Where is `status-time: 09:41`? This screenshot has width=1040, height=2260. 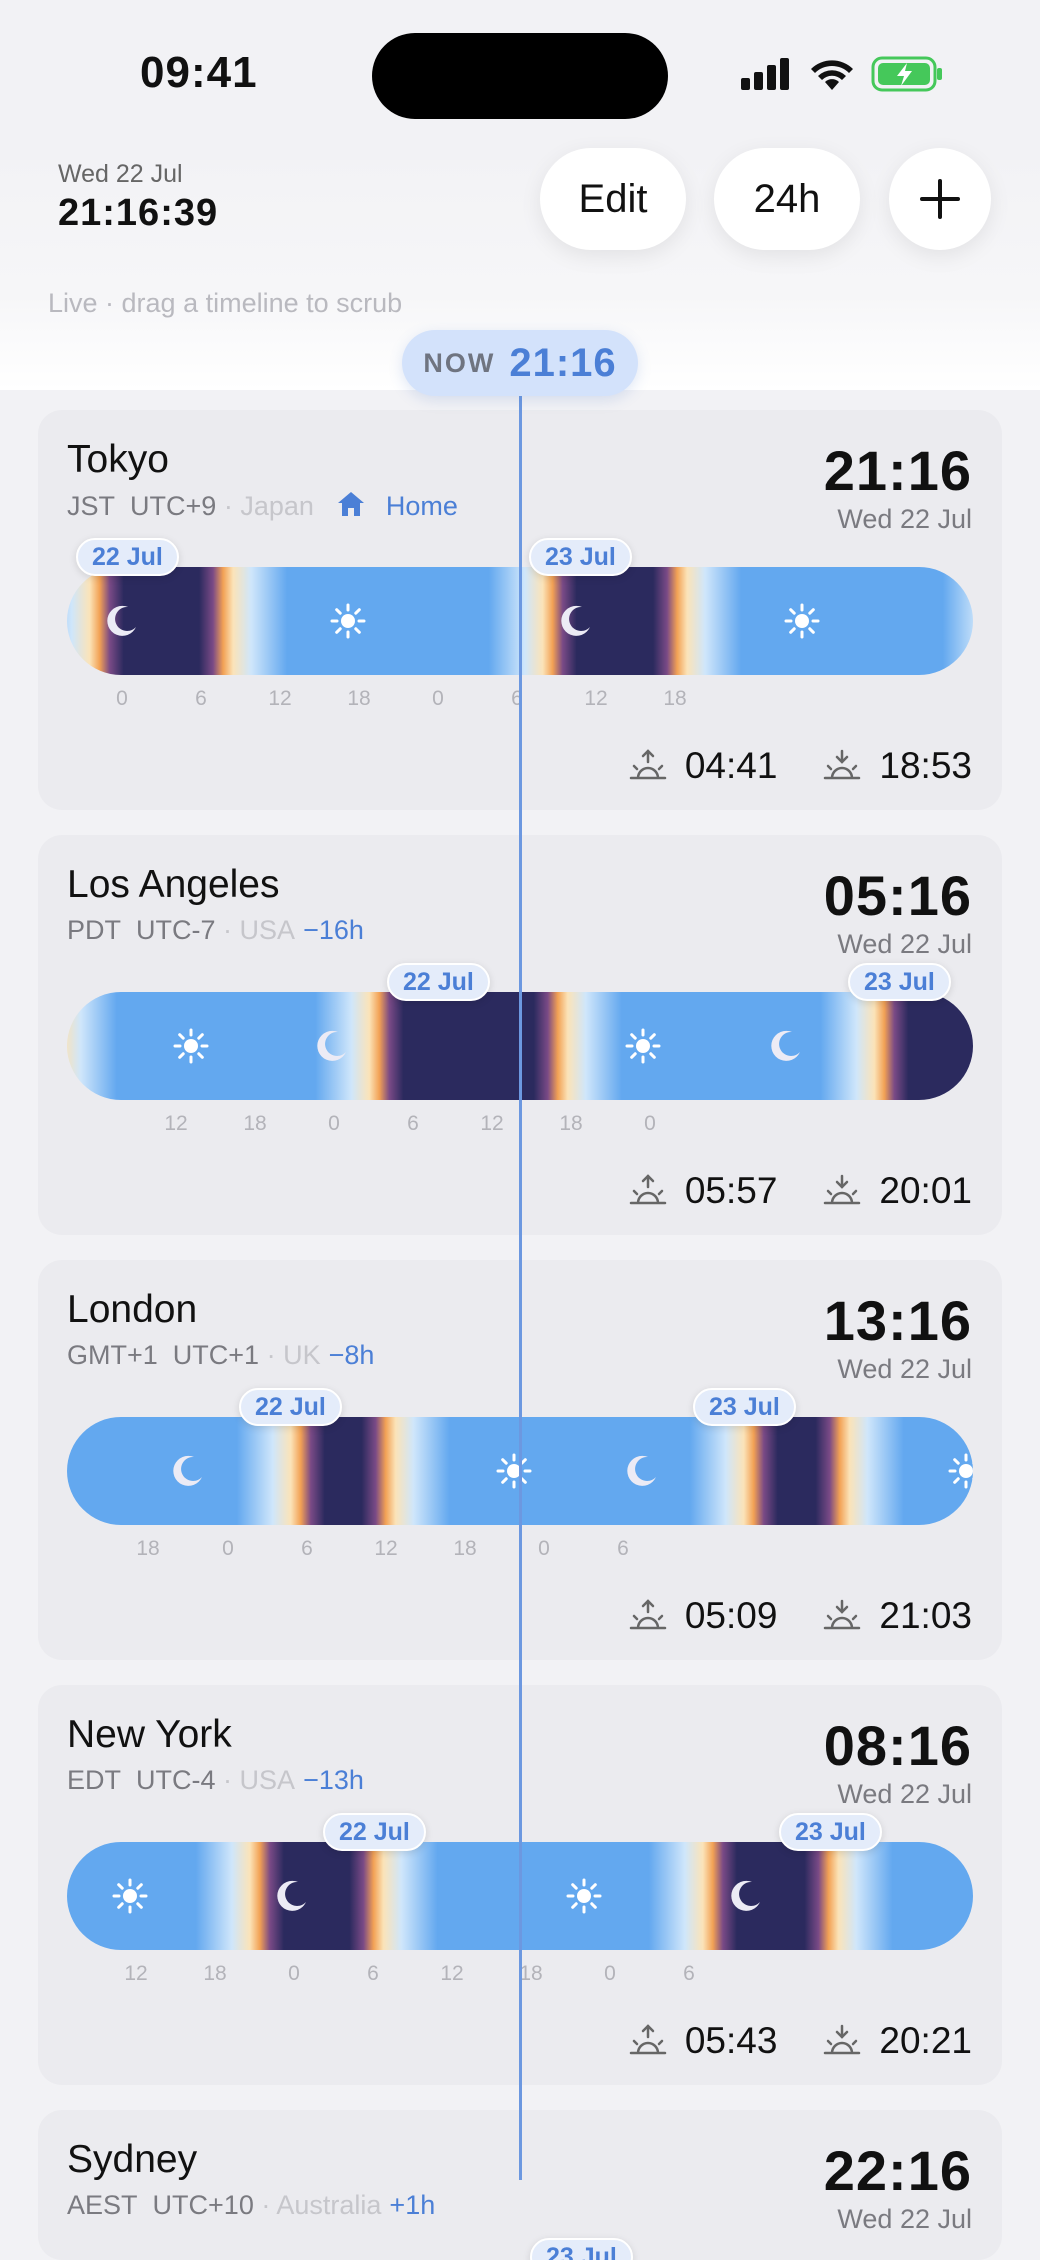 status-time: 09:41 is located at coordinates (199, 72).